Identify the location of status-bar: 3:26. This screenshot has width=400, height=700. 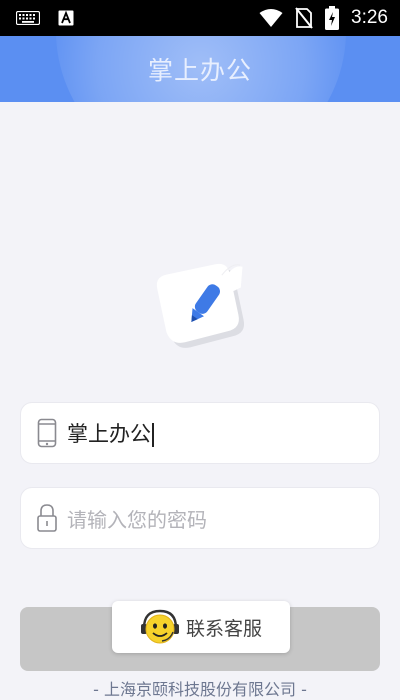
(200, 18).